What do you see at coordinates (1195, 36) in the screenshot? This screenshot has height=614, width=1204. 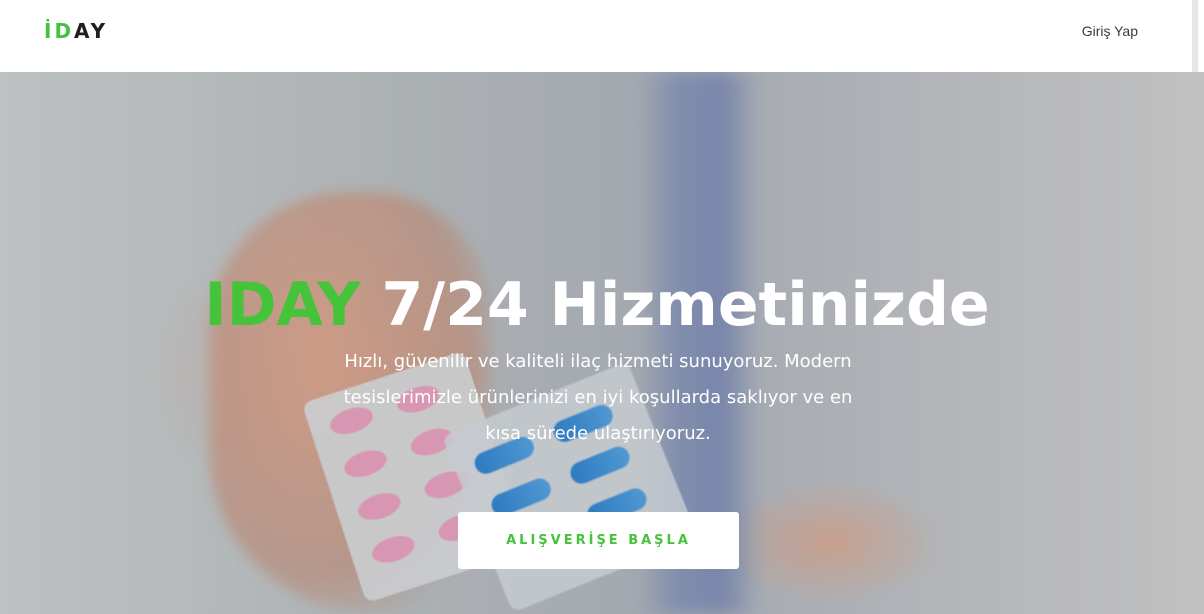 I see `page-scrollbar` at bounding box center [1195, 36].